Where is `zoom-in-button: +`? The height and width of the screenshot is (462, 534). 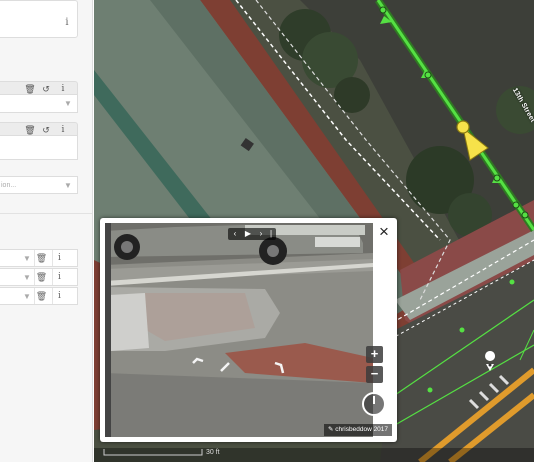 zoom-in-button: + is located at coordinates (374, 354).